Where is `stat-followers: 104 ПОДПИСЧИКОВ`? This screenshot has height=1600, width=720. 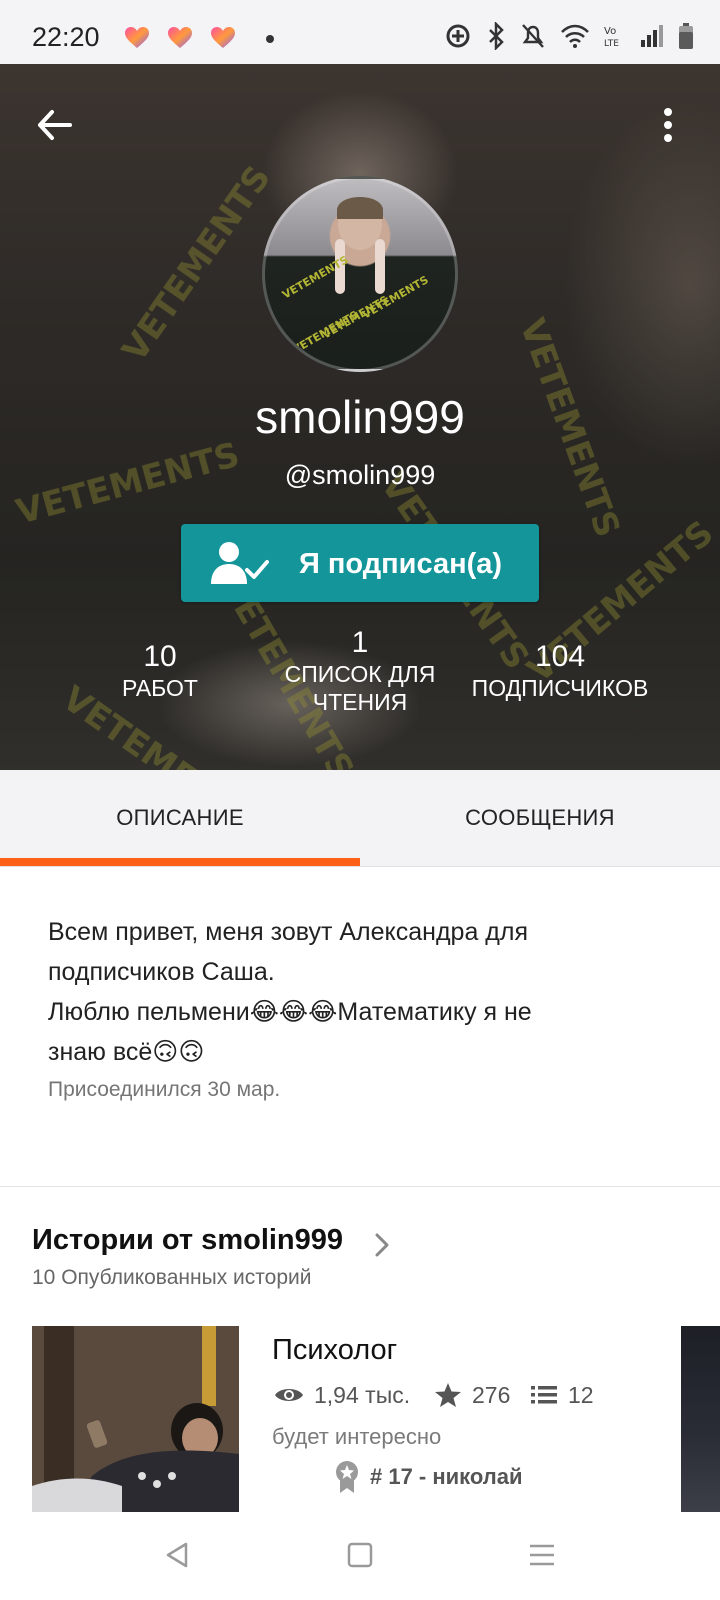 stat-followers: 104 ПОДПИСЧИКОВ is located at coordinates (560, 671).